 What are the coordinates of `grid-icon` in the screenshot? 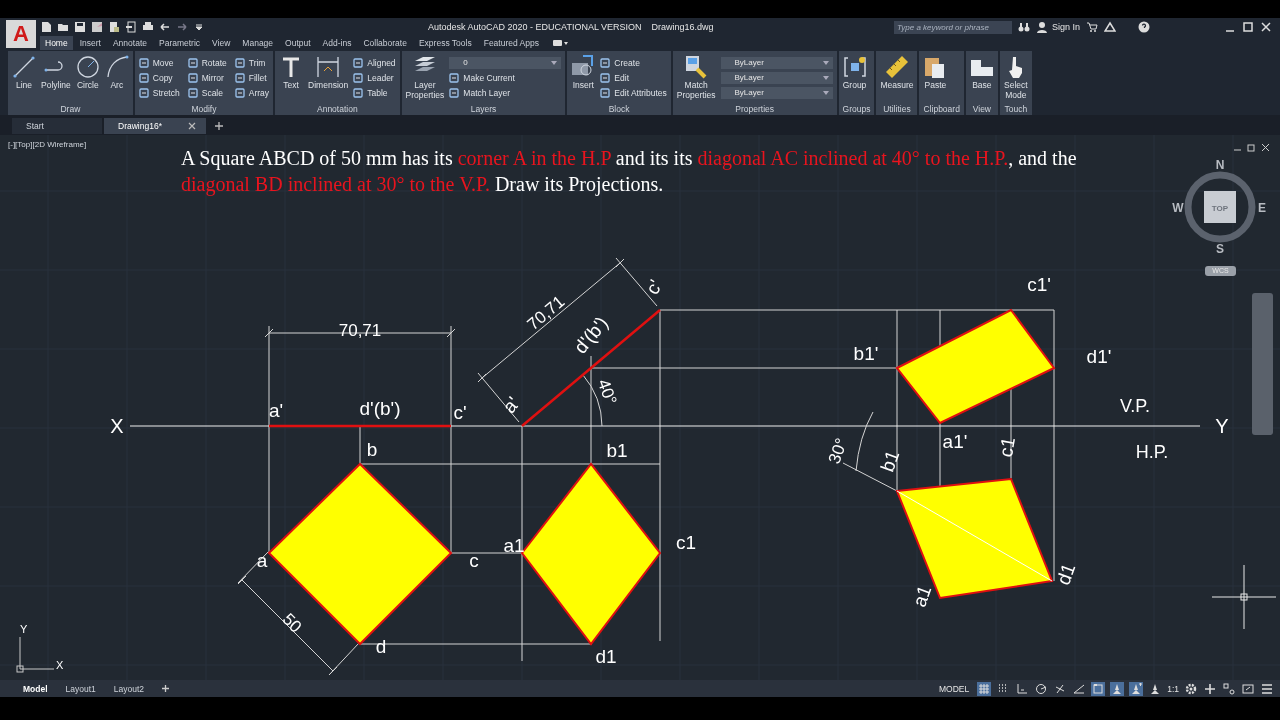 It's located at (984, 688).